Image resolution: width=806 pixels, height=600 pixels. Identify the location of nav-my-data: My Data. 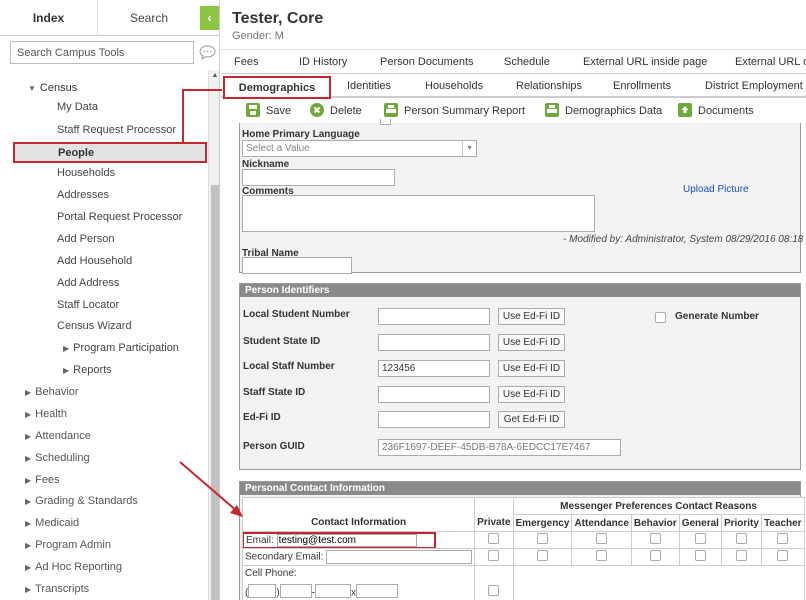
(77, 107).